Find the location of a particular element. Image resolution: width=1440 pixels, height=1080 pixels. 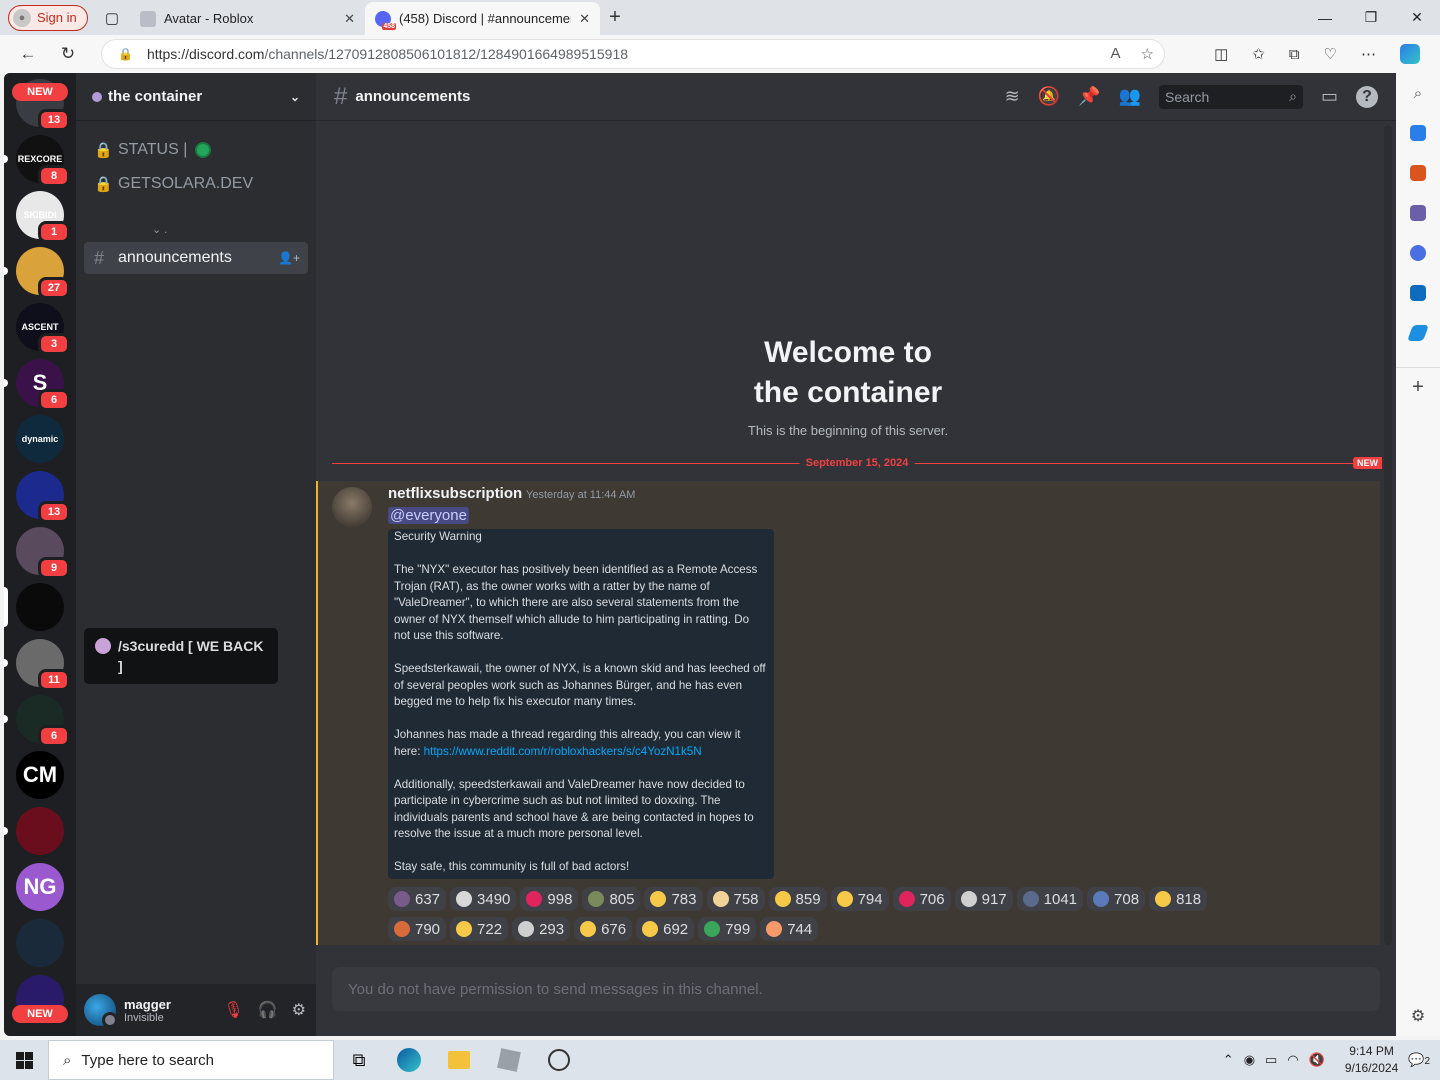

outlook-icon is located at coordinates (1418, 293).